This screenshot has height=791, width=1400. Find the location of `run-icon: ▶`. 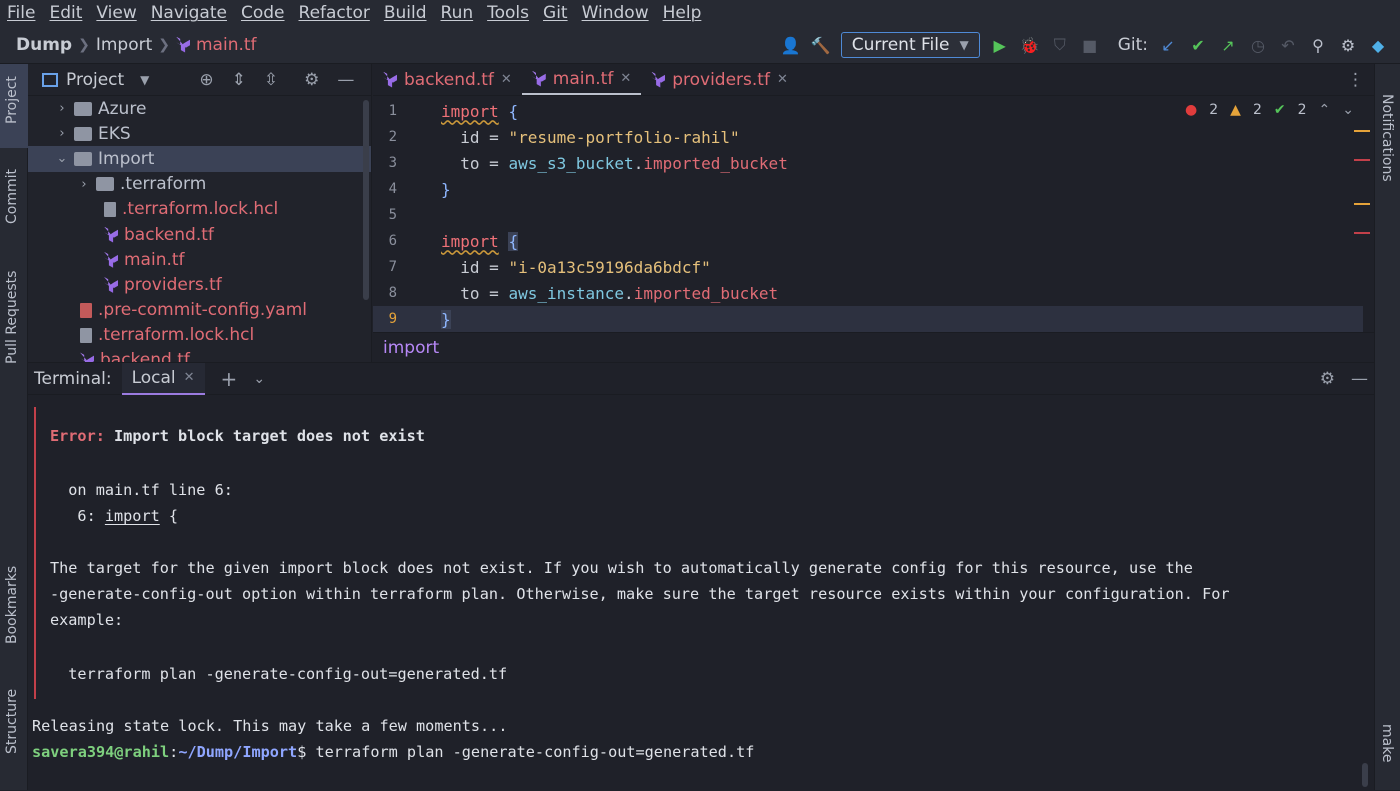

run-icon: ▶ is located at coordinates (1000, 45).